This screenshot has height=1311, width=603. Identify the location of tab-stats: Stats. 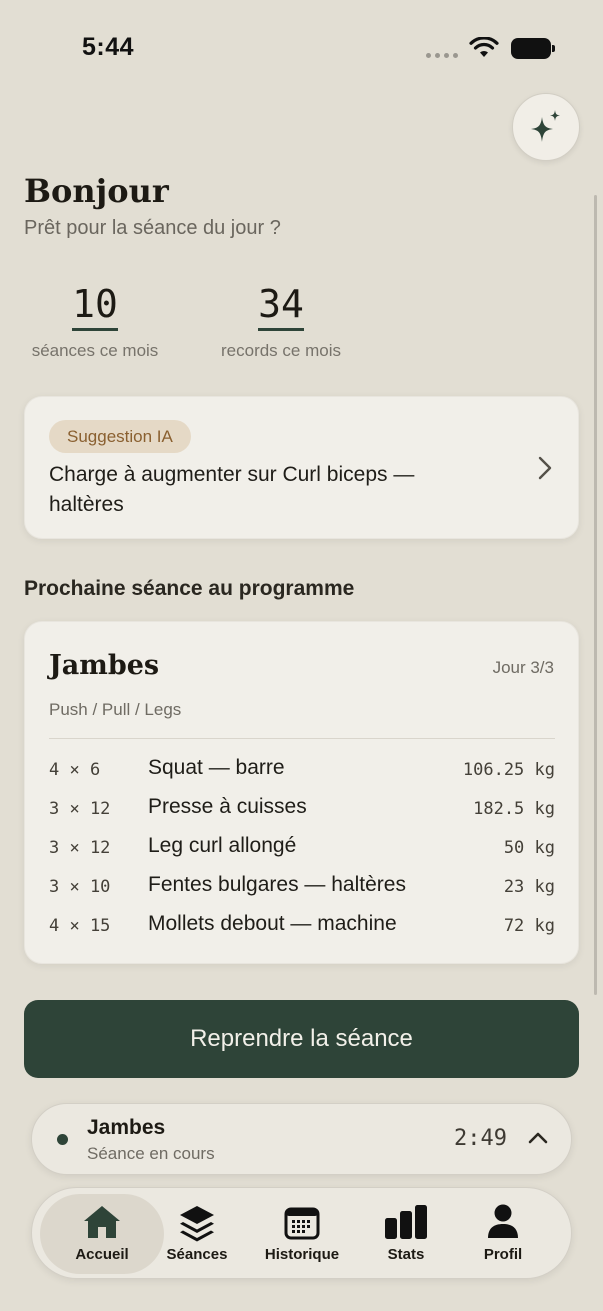
(406, 1234).